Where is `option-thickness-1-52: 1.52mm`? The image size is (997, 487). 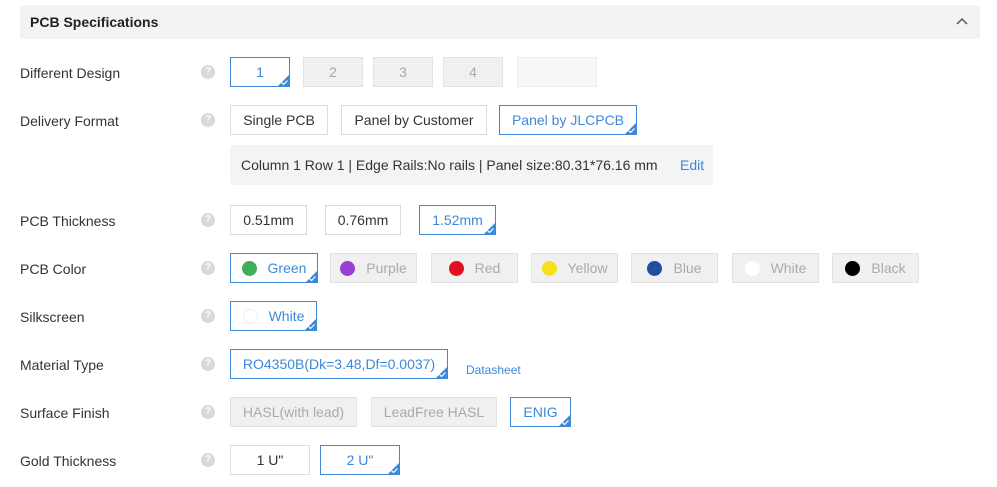 option-thickness-1-52: 1.52mm is located at coordinates (457, 220).